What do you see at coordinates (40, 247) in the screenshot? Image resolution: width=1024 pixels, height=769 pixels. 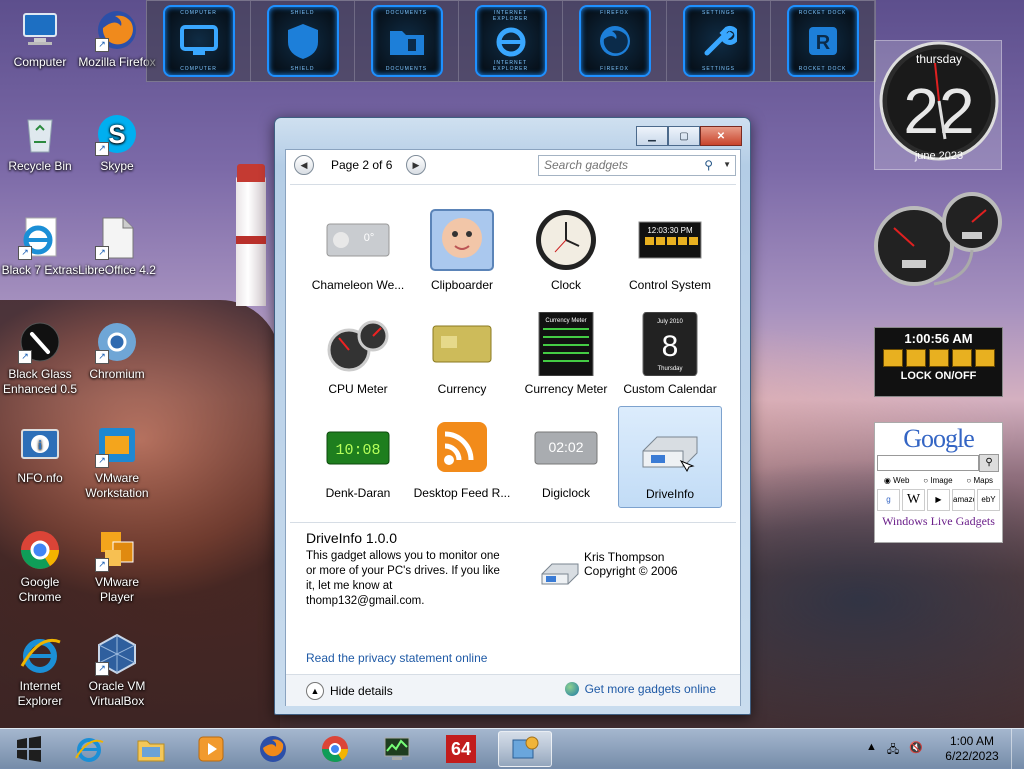 I see `desktop-icon-black7-extras: ↗ Black 7 Extras` at bounding box center [40, 247].